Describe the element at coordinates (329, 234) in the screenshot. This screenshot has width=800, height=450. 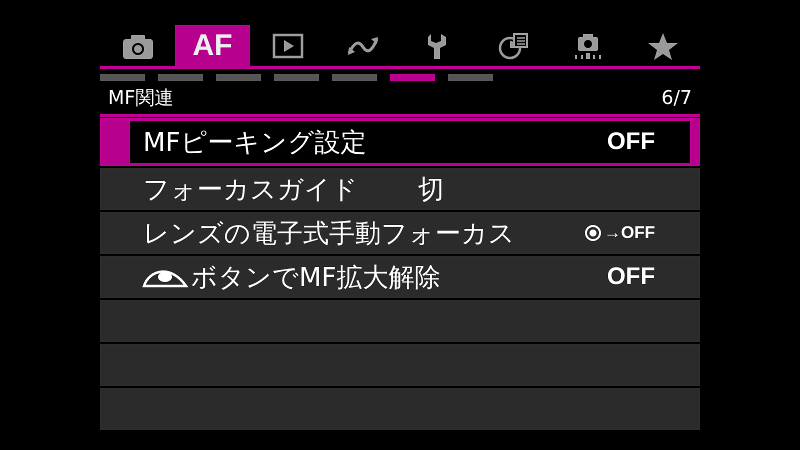
I see `item-label: レンズの電子式手動フォーカス` at that location.